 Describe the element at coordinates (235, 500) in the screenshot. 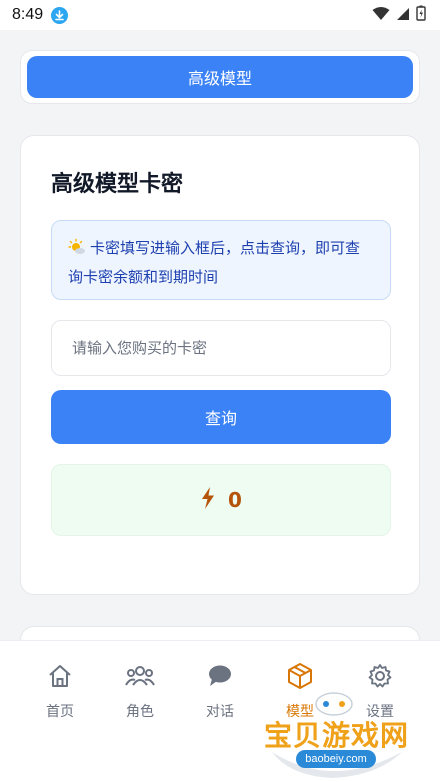

I see `balance-value: 0` at that location.